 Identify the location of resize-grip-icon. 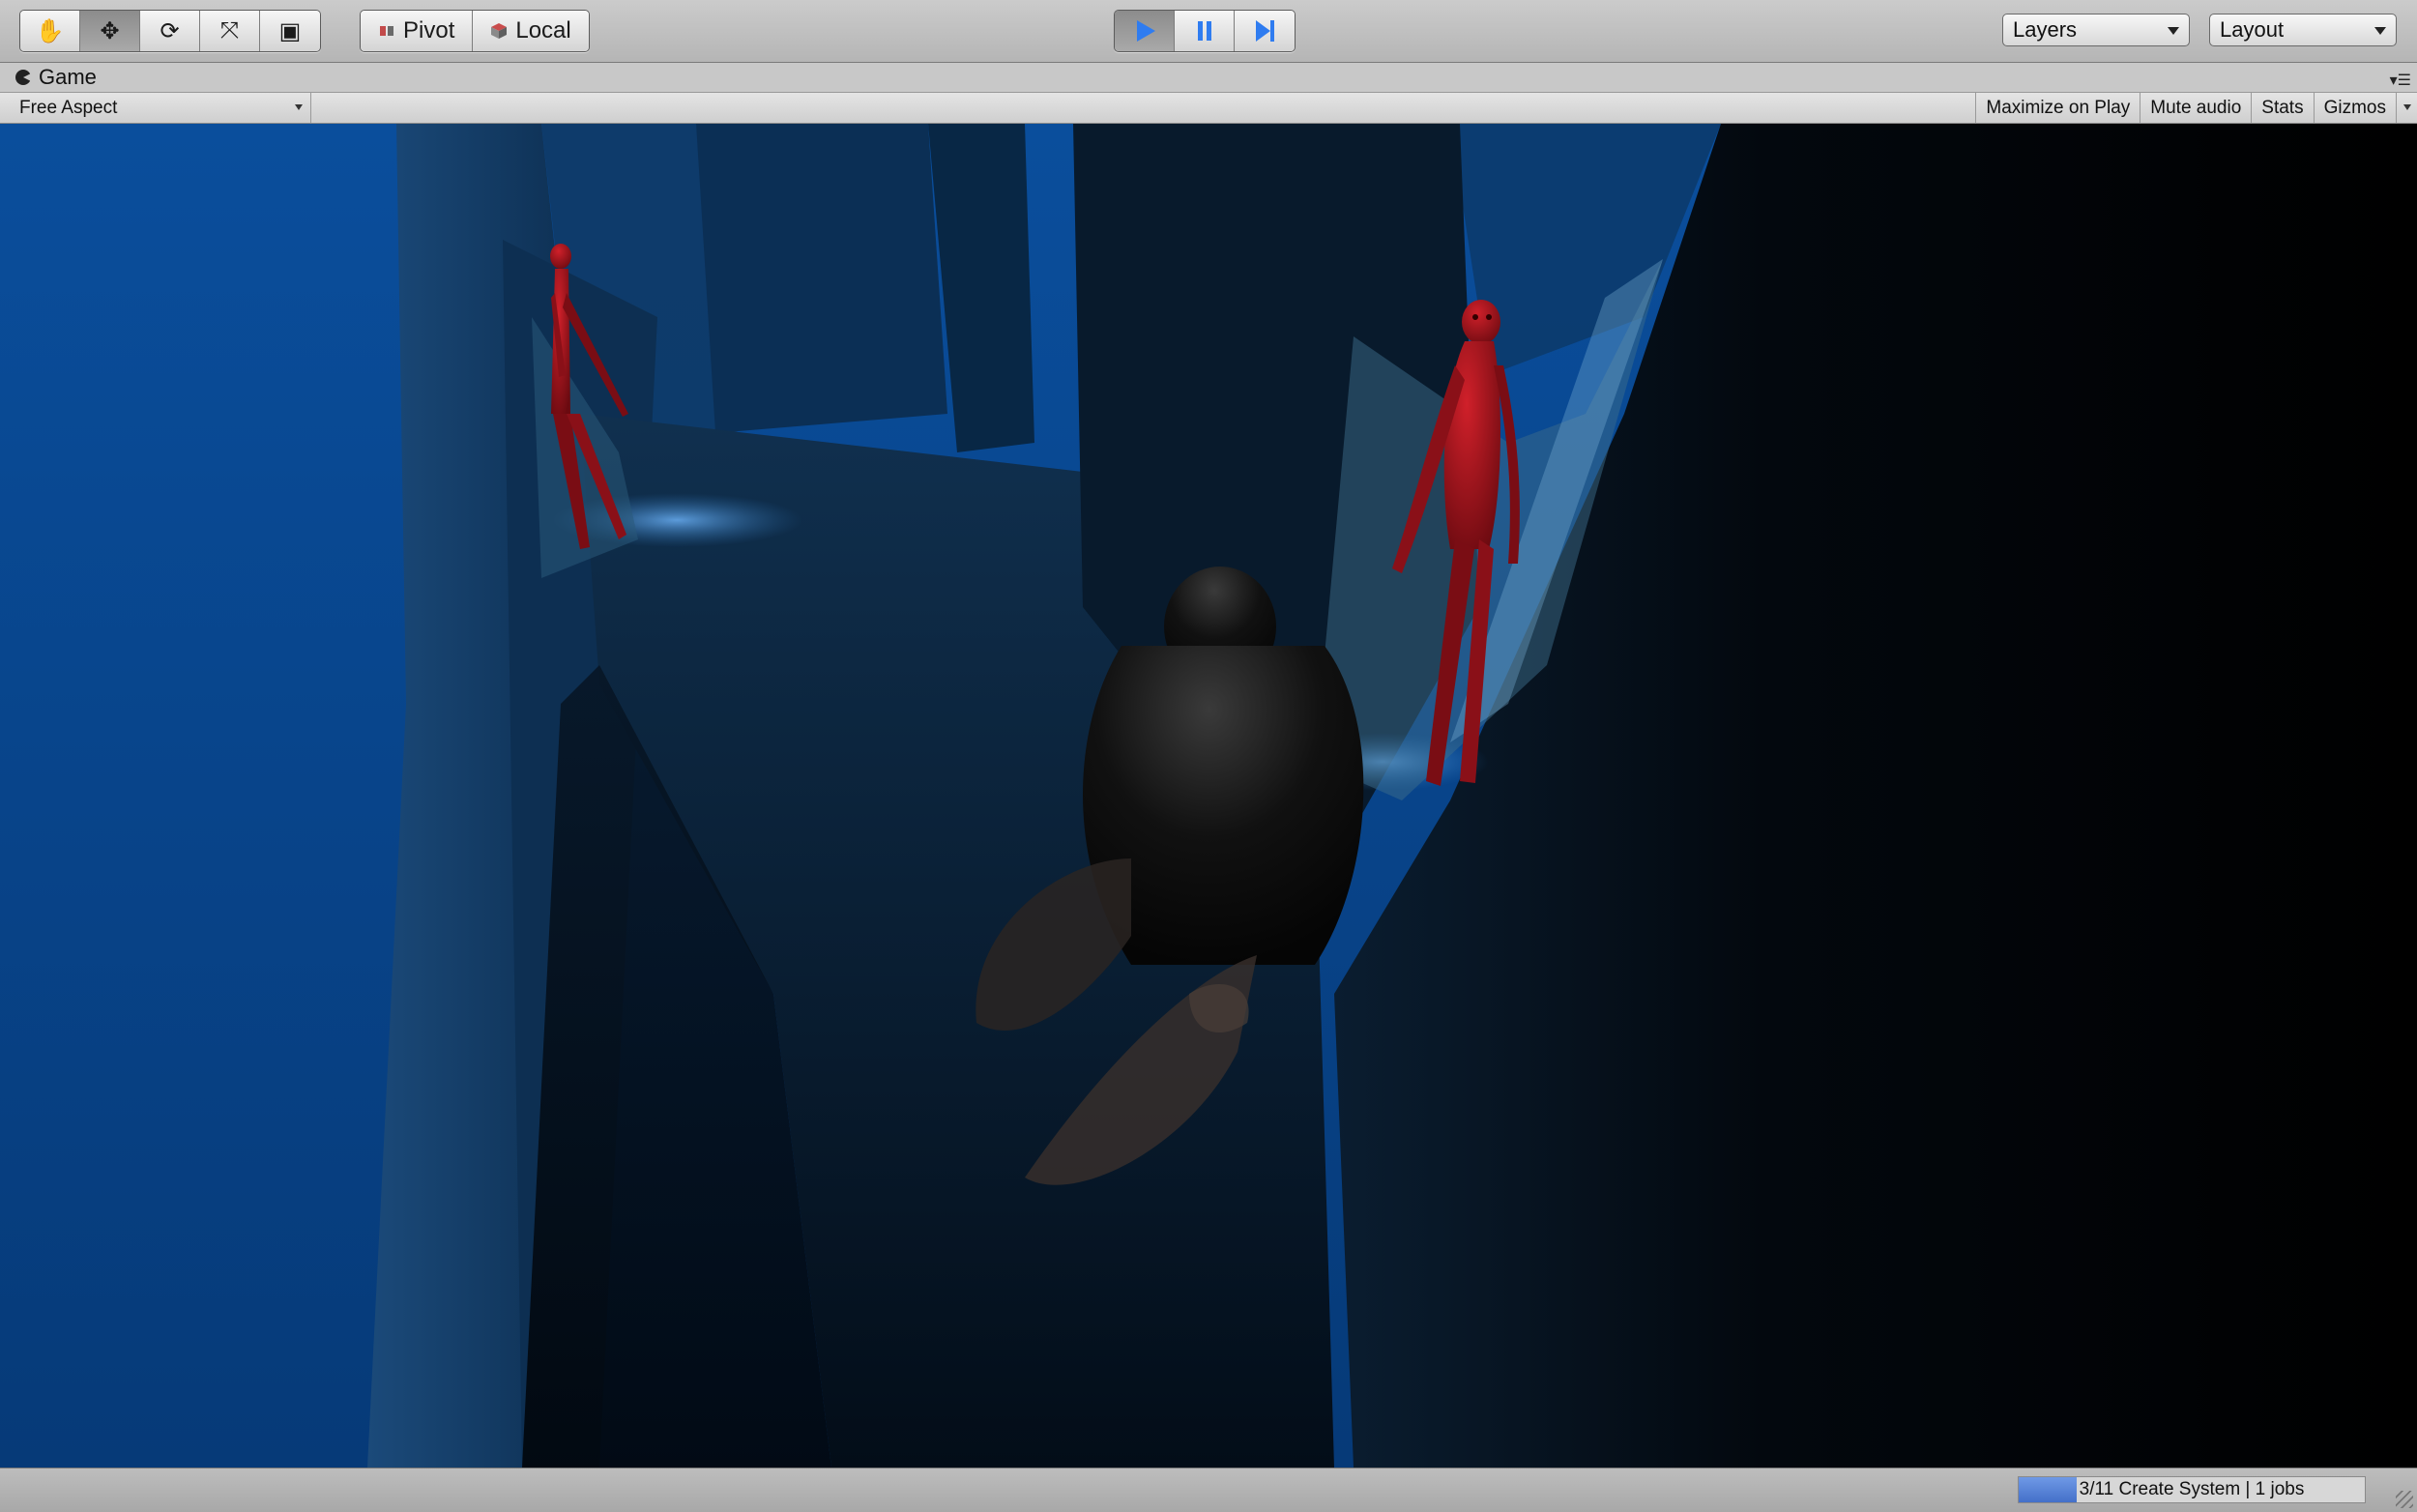
(2404, 1499).